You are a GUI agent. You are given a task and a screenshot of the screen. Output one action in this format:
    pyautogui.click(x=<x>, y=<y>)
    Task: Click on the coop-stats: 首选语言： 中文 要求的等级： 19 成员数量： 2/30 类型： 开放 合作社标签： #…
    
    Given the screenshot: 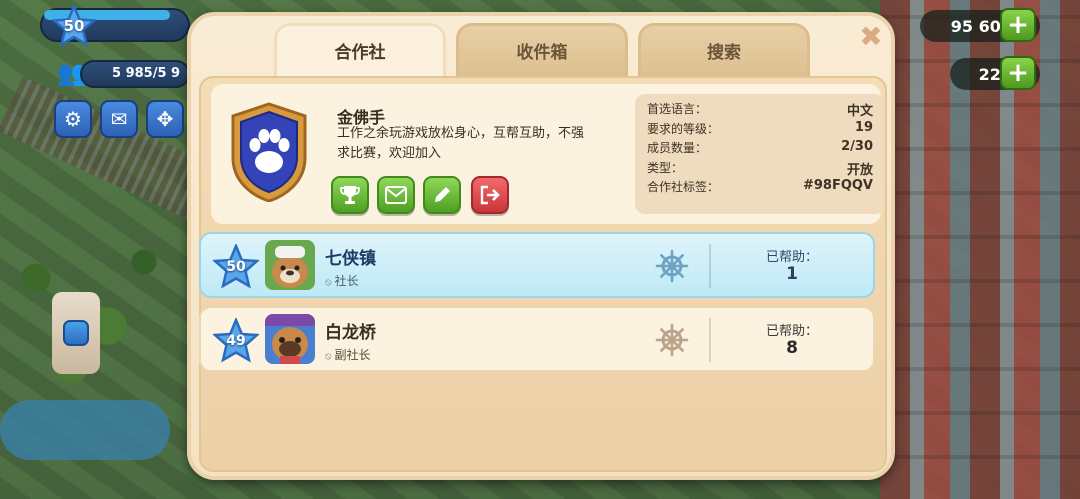 What is the action you would take?
    pyautogui.click(x=760, y=154)
    